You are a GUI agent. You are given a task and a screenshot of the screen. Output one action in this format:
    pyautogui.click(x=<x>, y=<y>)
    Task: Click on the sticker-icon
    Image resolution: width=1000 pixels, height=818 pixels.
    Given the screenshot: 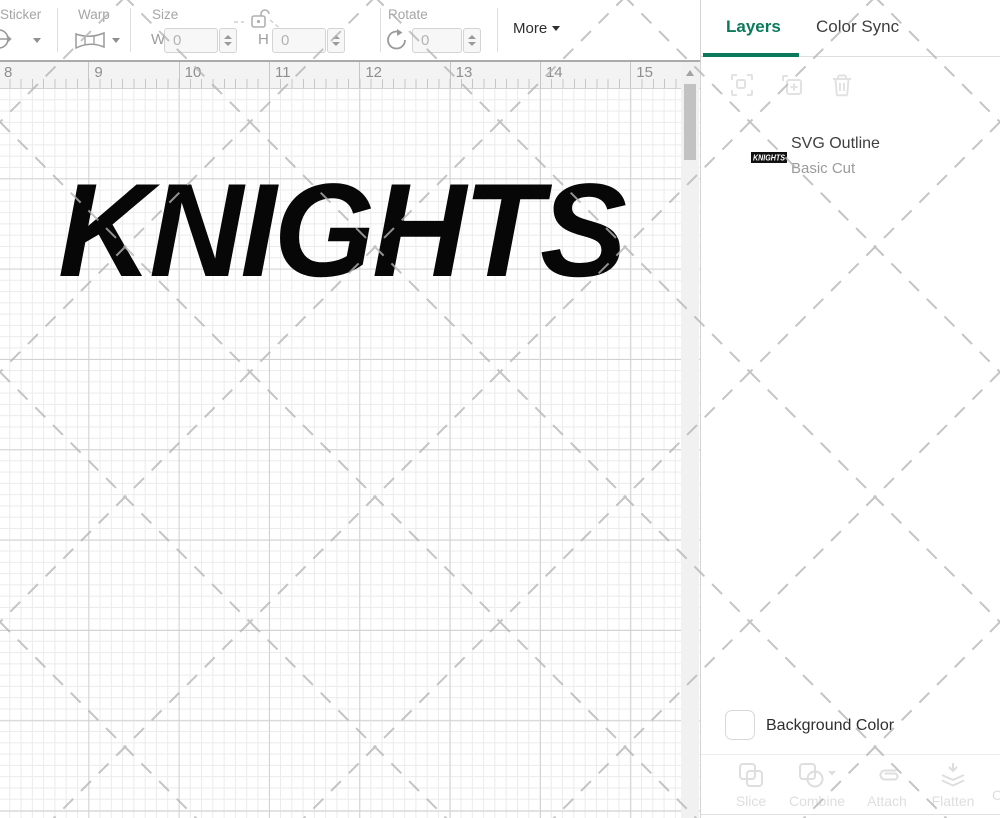 What is the action you would take?
    pyautogui.click(x=7, y=39)
    